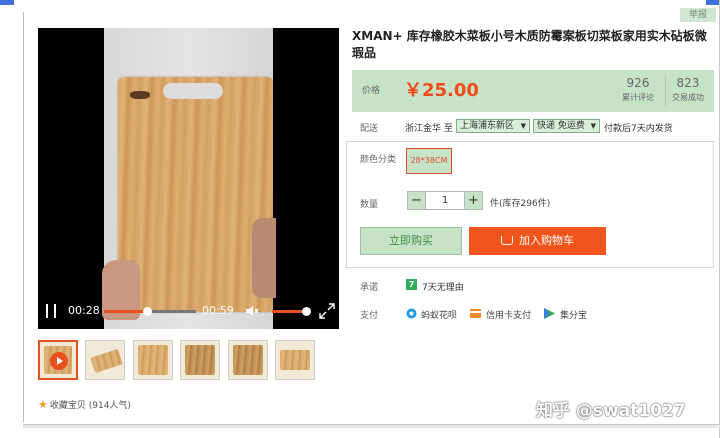 This screenshot has height=438, width=720. What do you see at coordinates (126, 311) in the screenshot?
I see `video-progress-fill` at bounding box center [126, 311].